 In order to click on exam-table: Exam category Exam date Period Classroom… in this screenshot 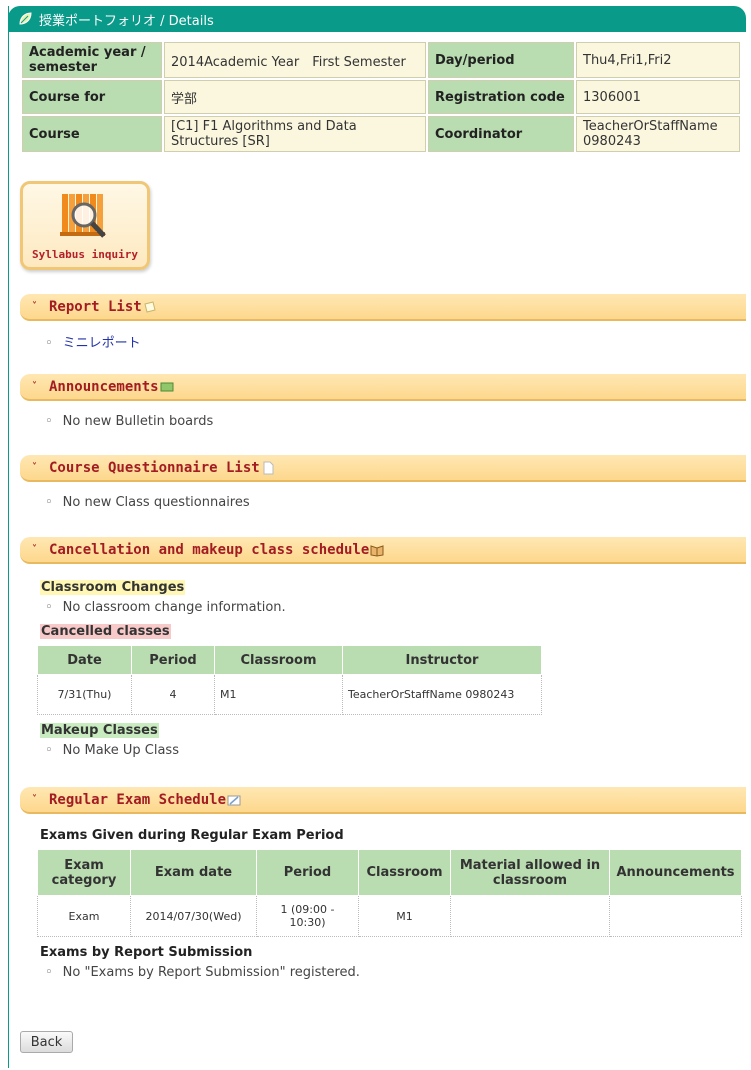, I will do `click(389, 893)`.